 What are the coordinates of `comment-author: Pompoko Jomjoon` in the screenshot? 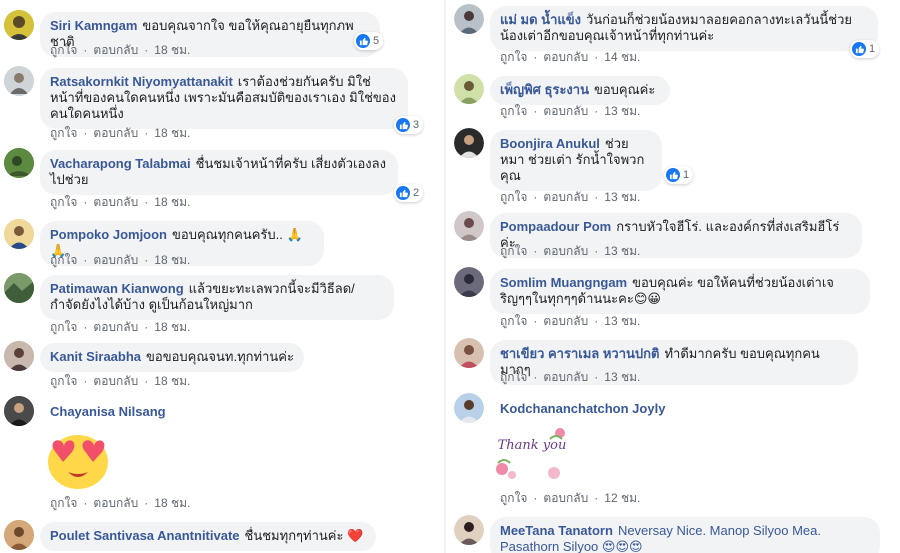 It's located at (108, 234).